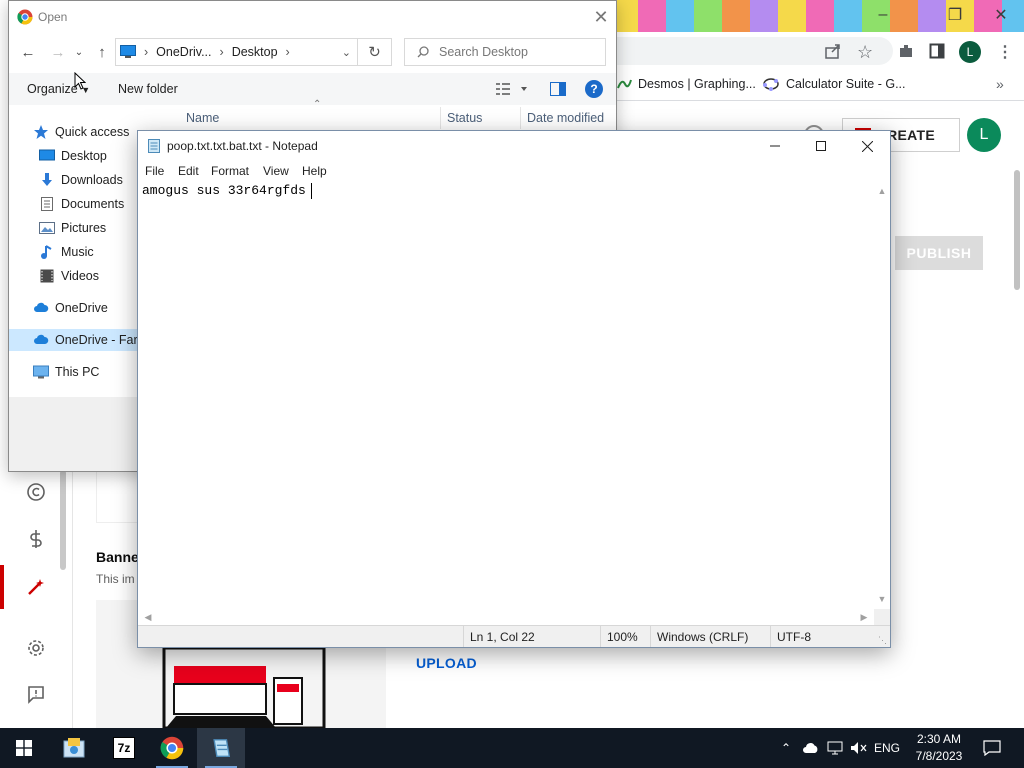 This screenshot has width=1024, height=768. Describe the element at coordinates (375, 52) in the screenshot. I see `refresh-icon: ↻` at that location.